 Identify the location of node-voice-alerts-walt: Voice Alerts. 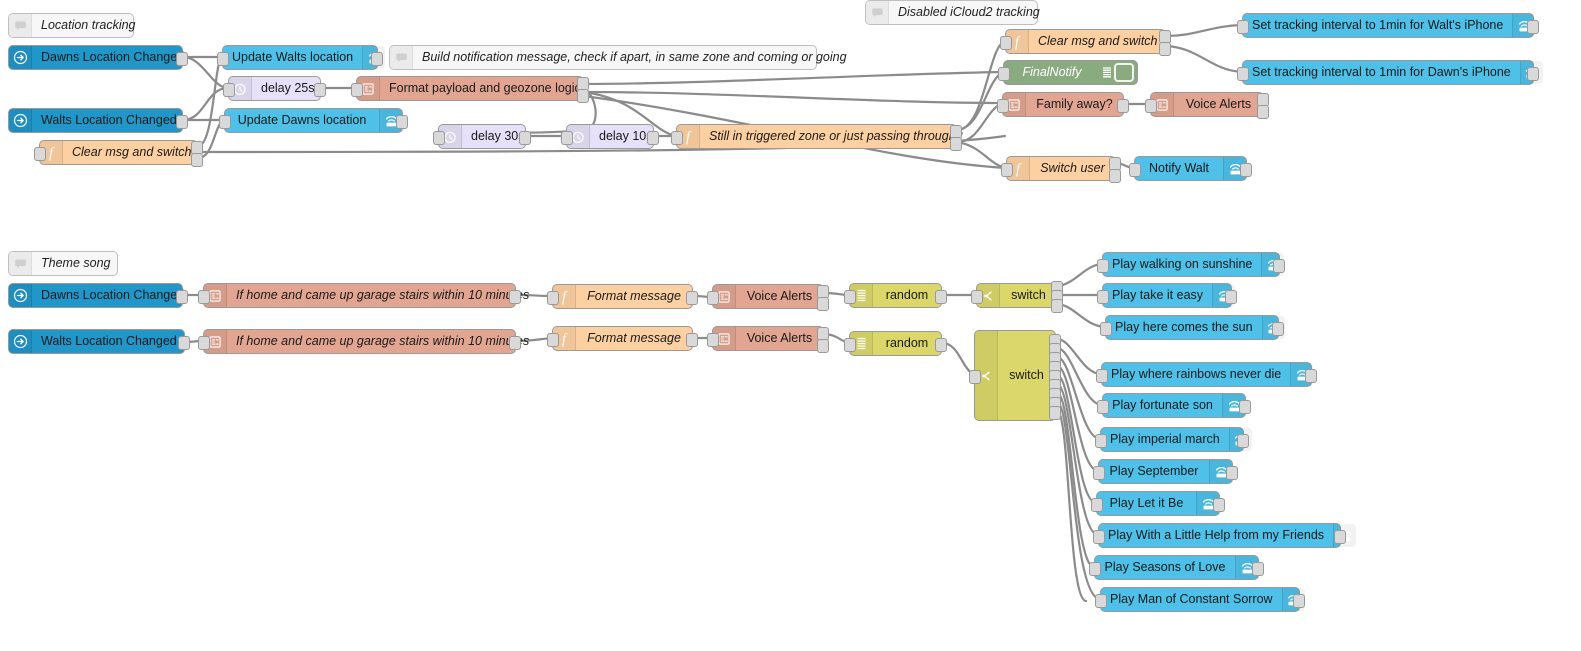
(768, 339).